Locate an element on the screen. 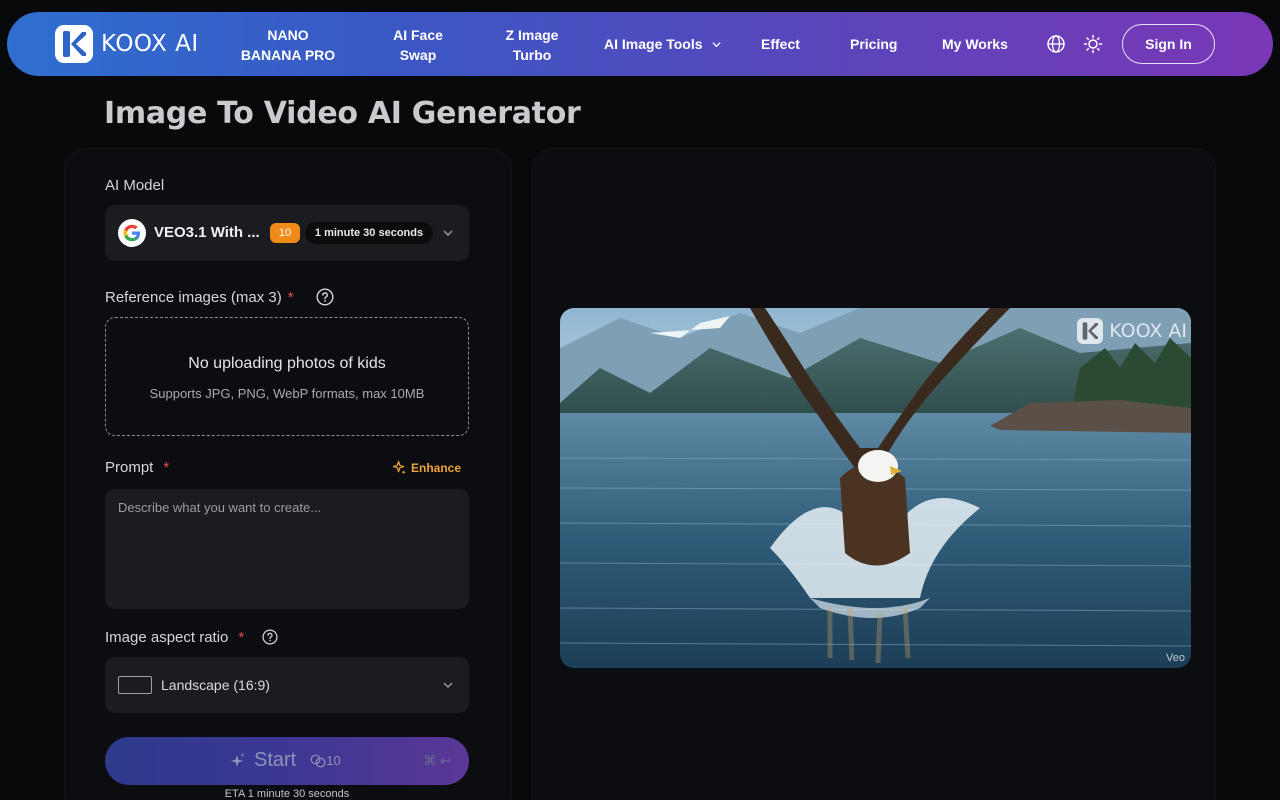  nav-link-zimage-line2: Turbo is located at coordinates (532, 55).